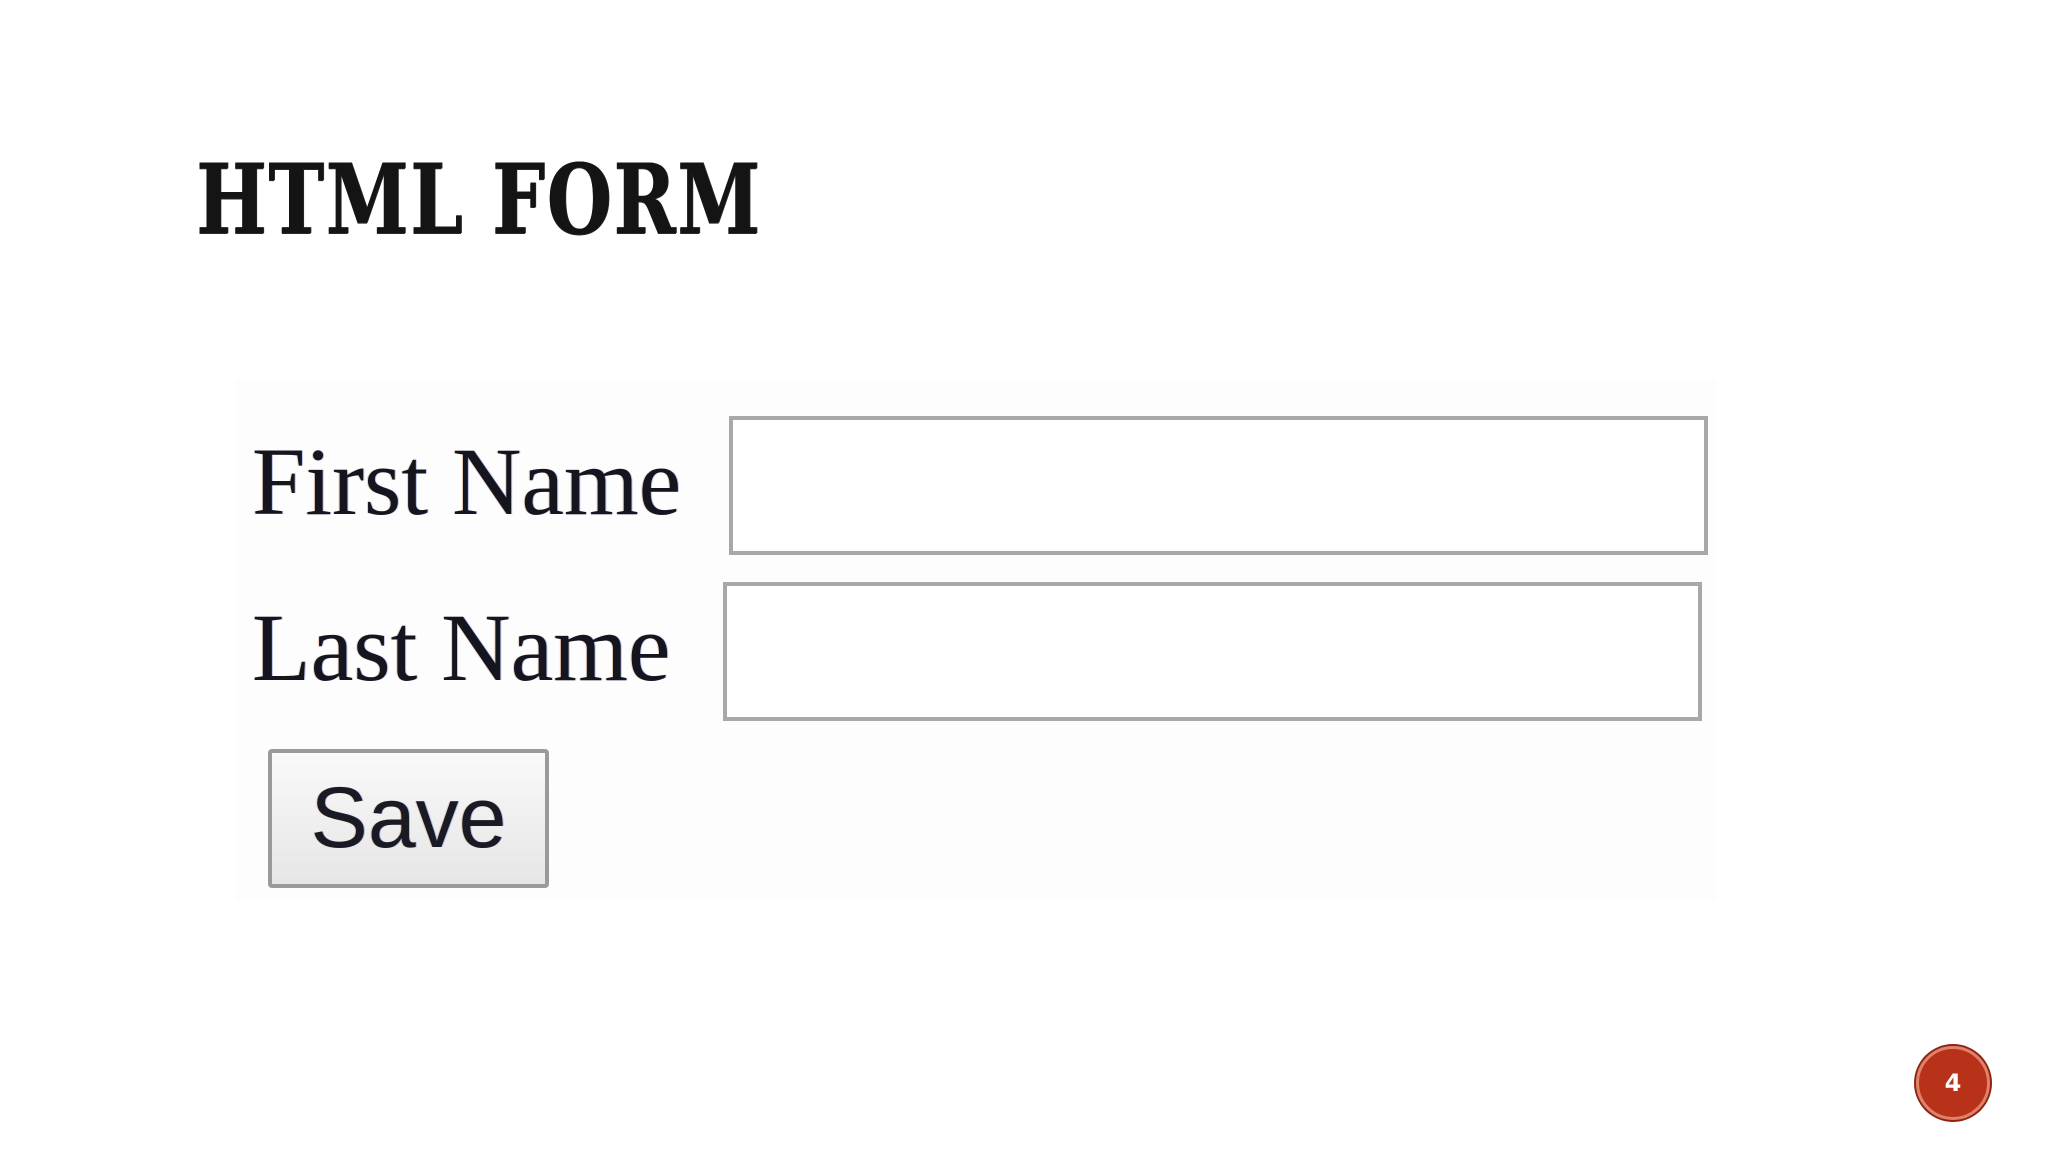  What do you see at coordinates (467, 481) in the screenshot?
I see `first-name-label: First Name` at bounding box center [467, 481].